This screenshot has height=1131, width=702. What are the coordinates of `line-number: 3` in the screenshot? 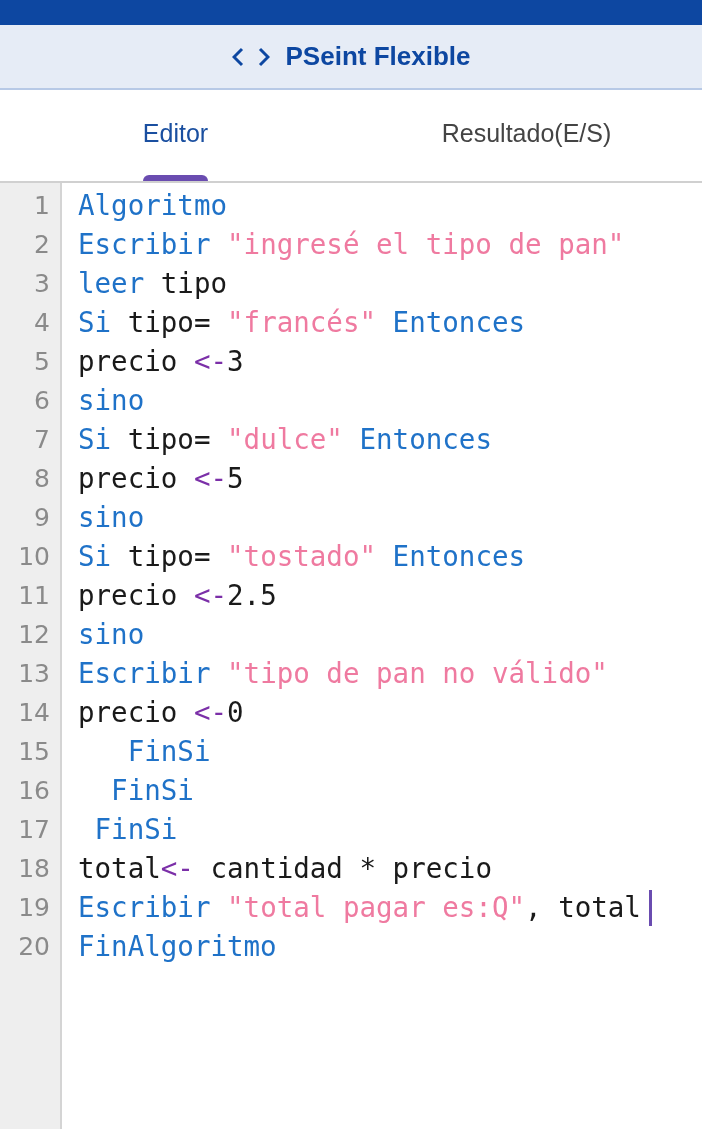 It's located at (42, 284).